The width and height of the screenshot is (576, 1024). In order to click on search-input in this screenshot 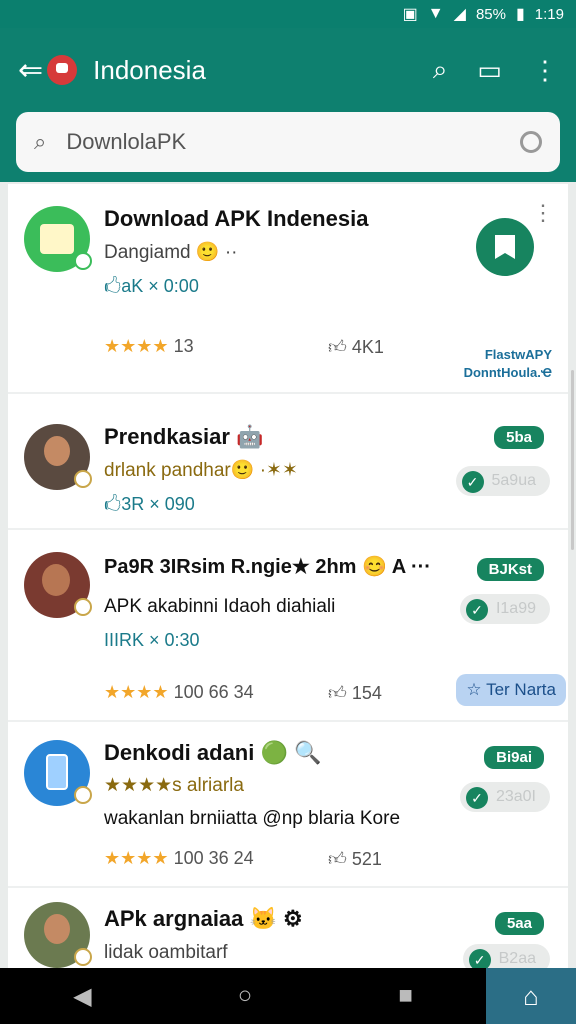, I will do `click(293, 142)`.